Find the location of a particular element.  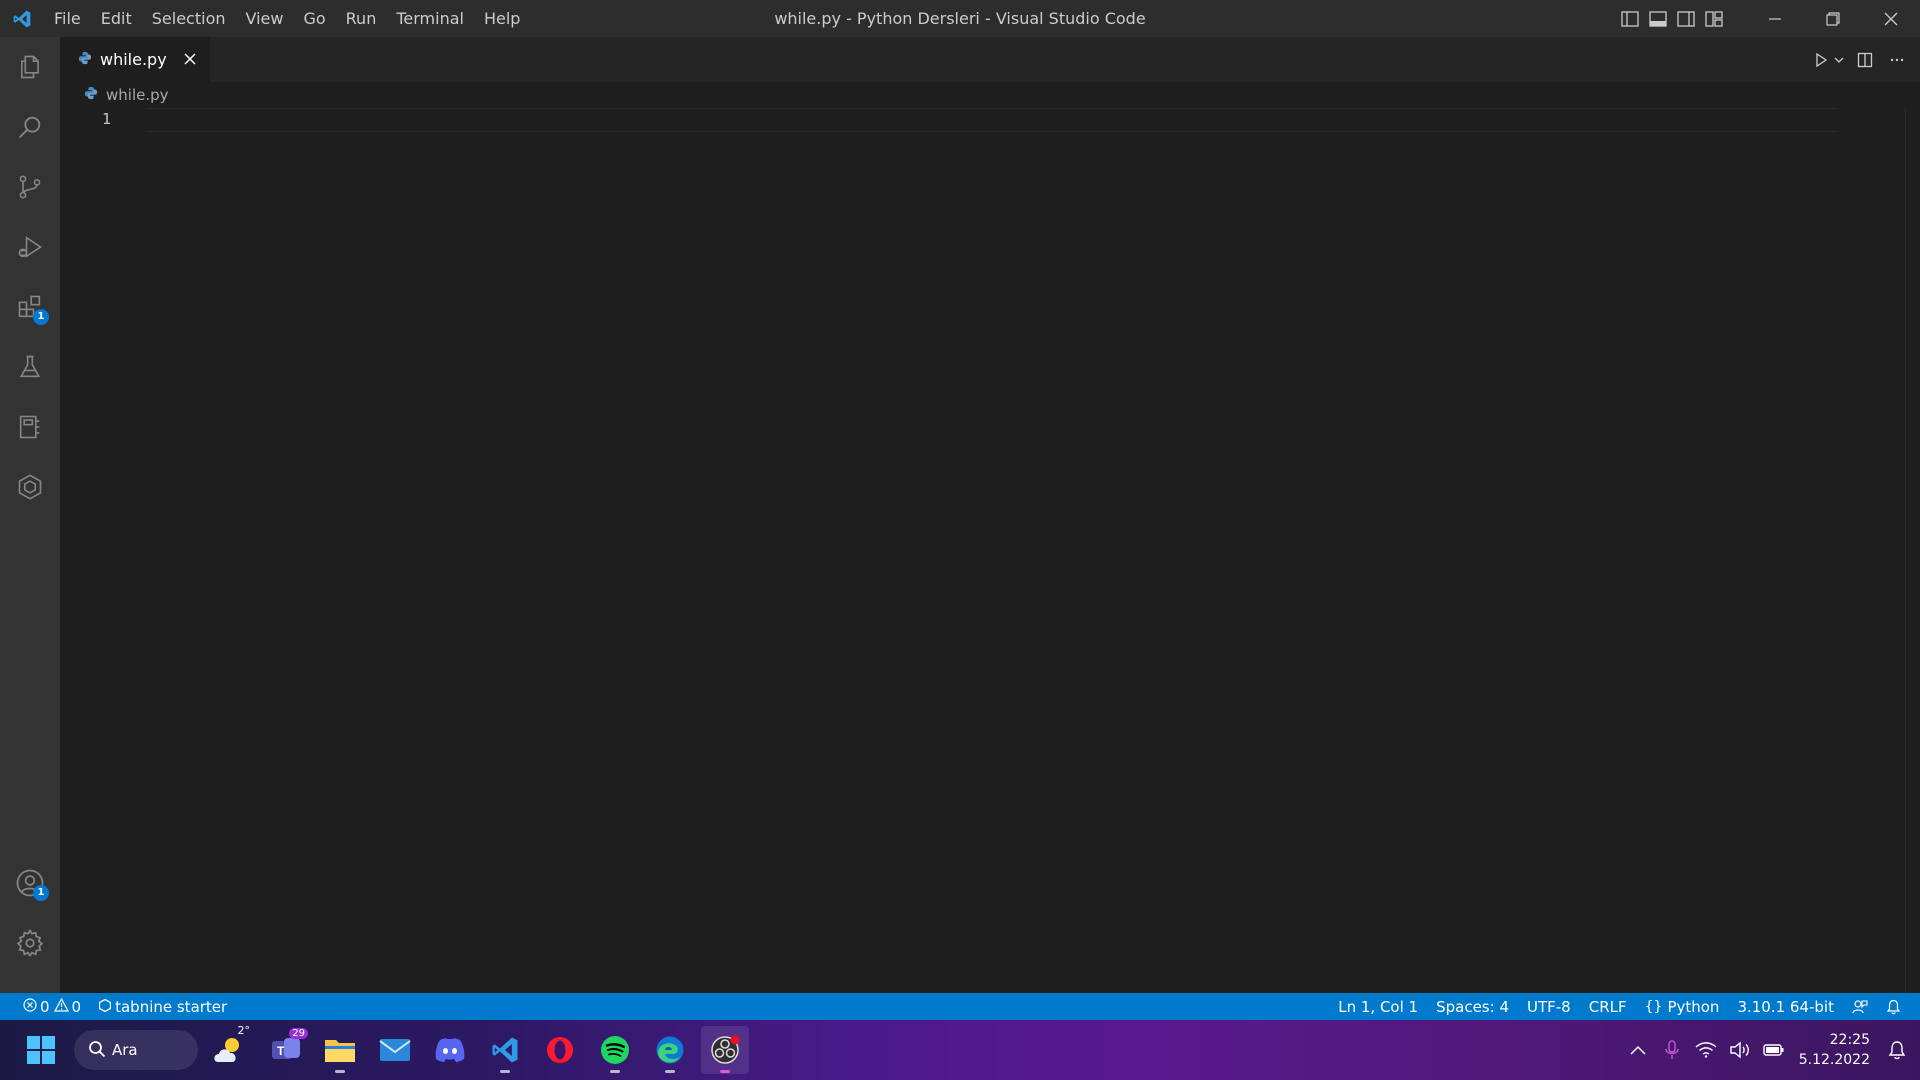

warning-count: 0 is located at coordinates (76, 1006).